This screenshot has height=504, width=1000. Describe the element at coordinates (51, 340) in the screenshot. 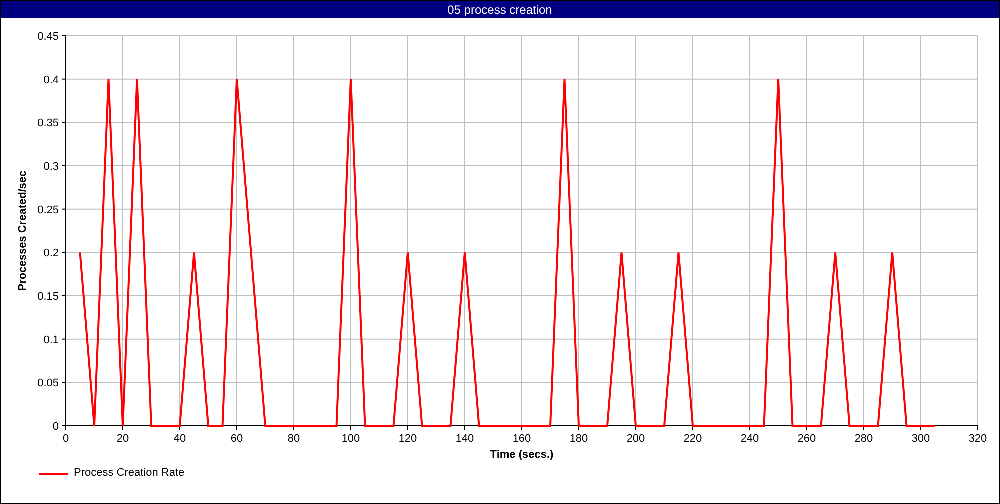

I see `axis-tick-label: 0.1` at that location.